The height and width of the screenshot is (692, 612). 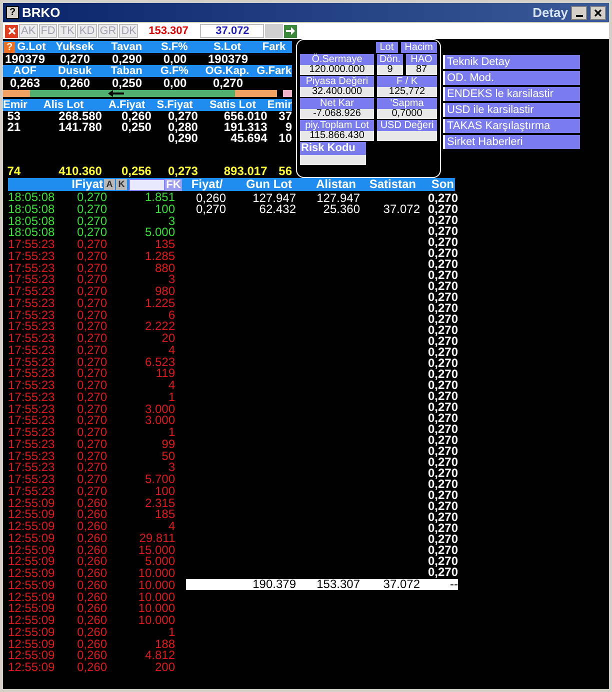 What do you see at coordinates (75, 47) in the screenshot?
I see `column-header: Yuksek` at bounding box center [75, 47].